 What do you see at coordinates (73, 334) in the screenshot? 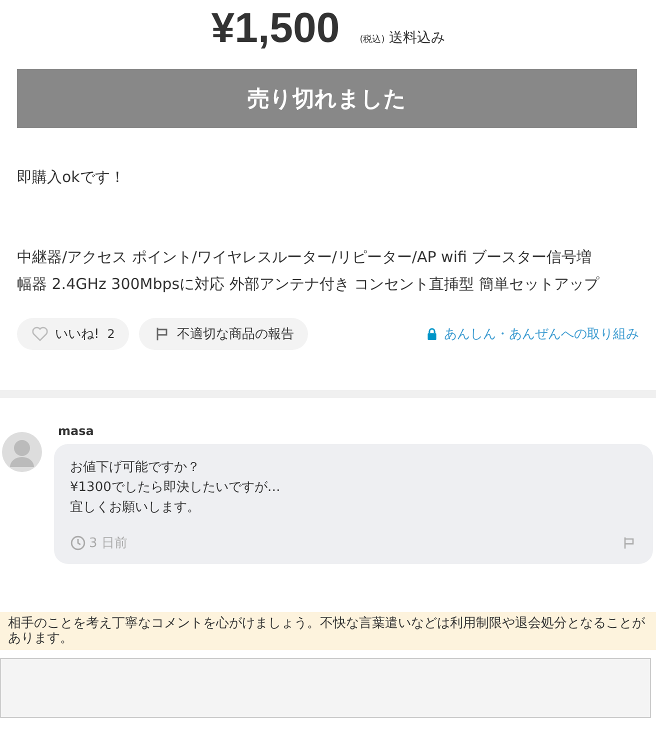
I see `like-button: いいね! 2` at bounding box center [73, 334].